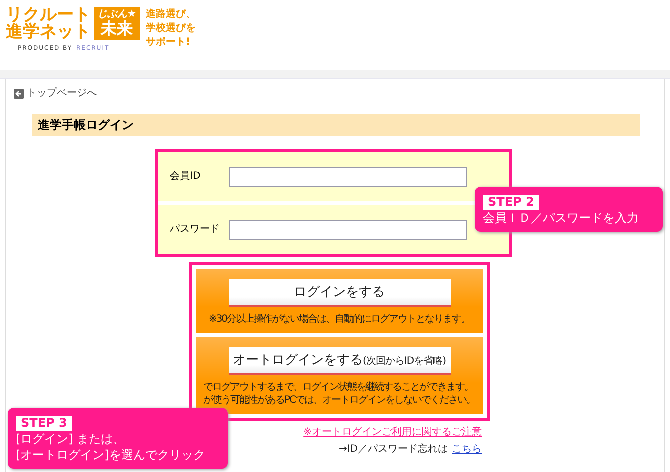  What do you see at coordinates (467, 450) in the screenshot?
I see `here-link: こちら` at bounding box center [467, 450].